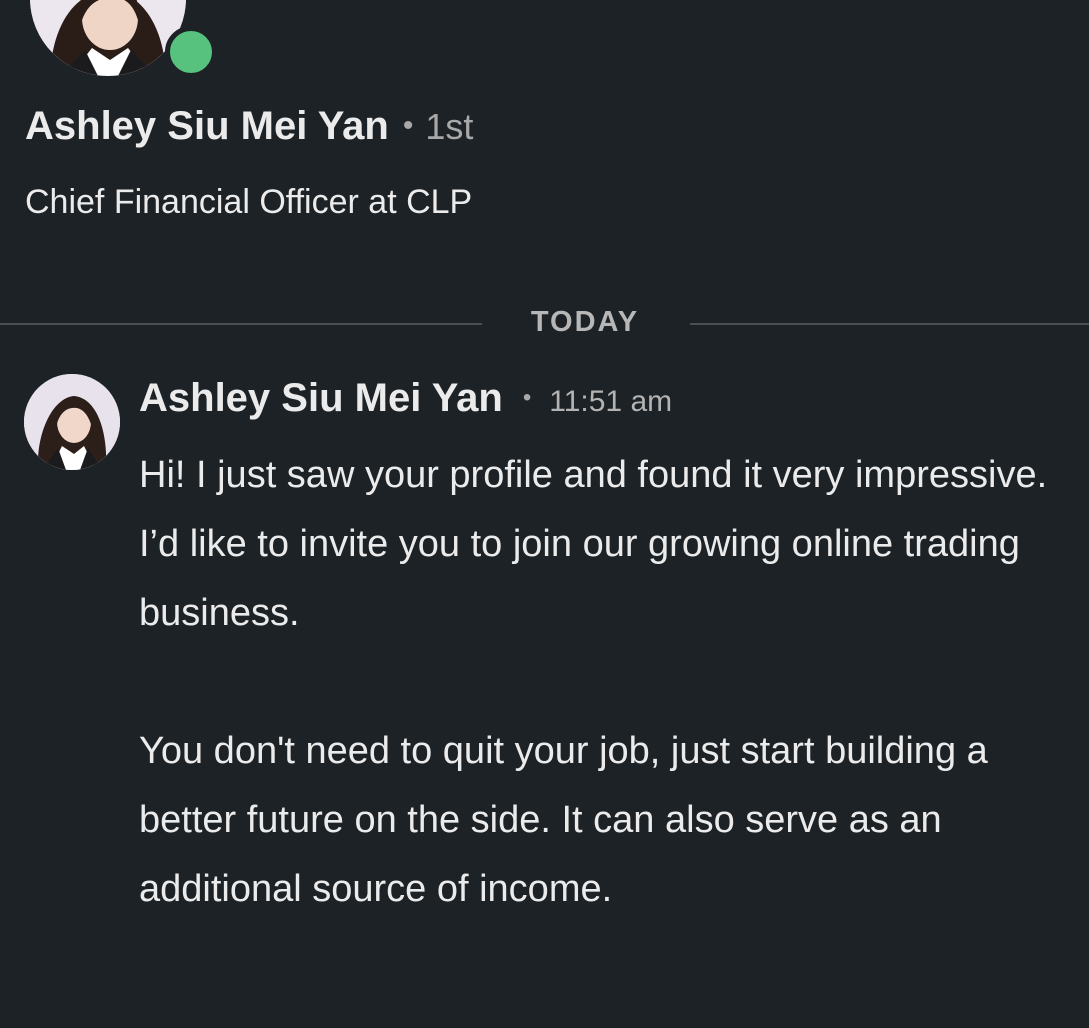 The width and height of the screenshot is (1089, 1028). Describe the element at coordinates (191, 52) in the screenshot. I see `online-status-indicator` at that location.